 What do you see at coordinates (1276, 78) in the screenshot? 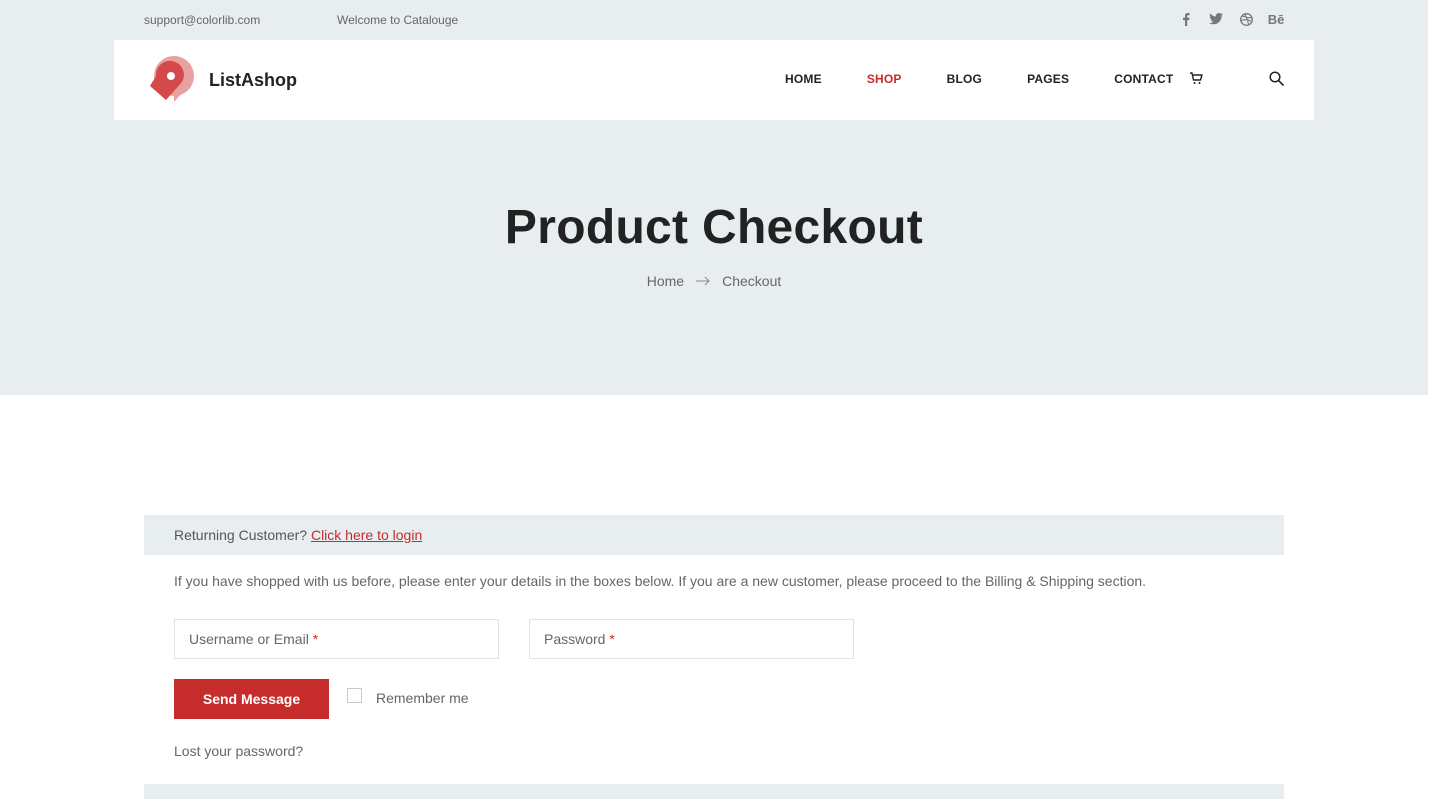
I see `search-icon` at bounding box center [1276, 78].